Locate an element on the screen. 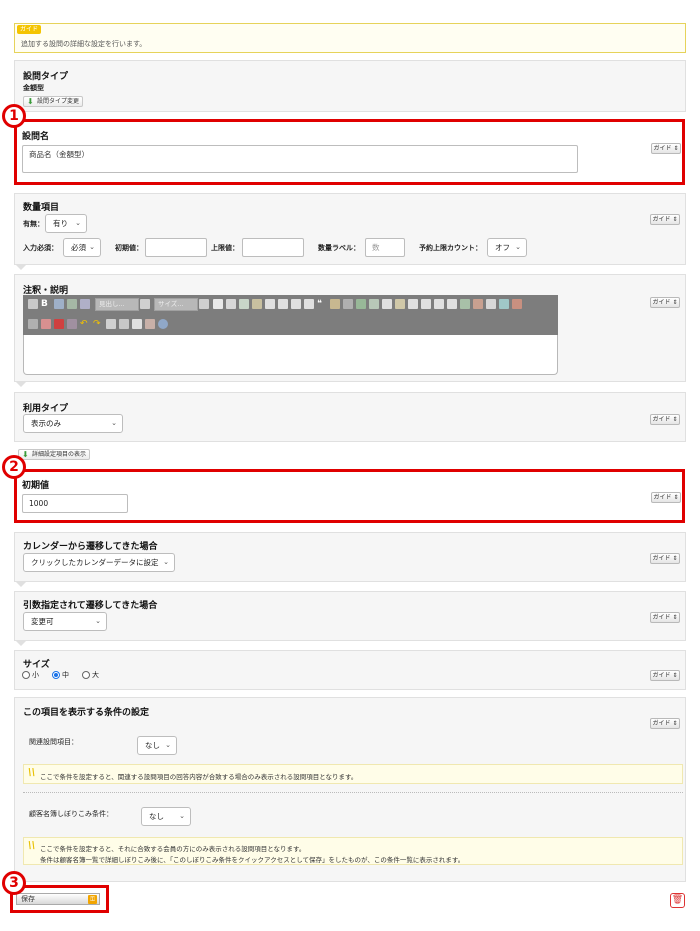 Image resolution: width=700 pixels, height=931 pixels. help-icon is located at coordinates (163, 324).